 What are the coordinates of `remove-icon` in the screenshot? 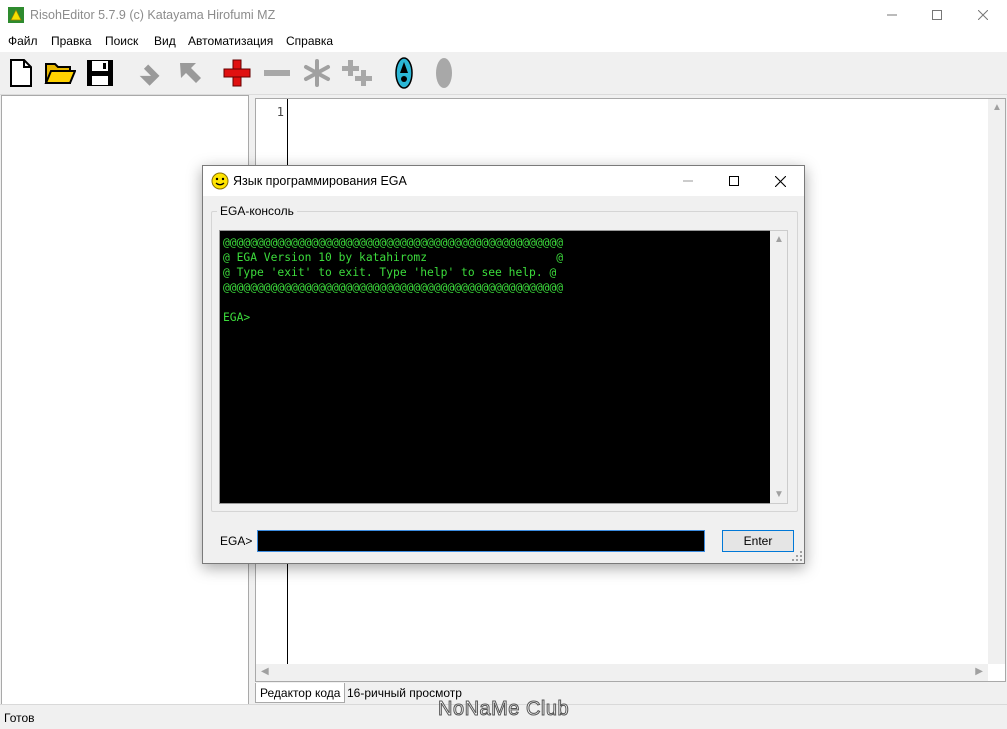 It's located at (277, 73).